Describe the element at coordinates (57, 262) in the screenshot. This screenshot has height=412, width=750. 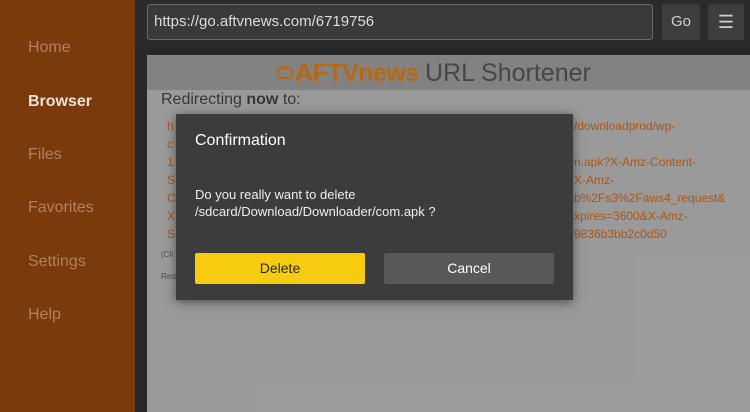
I see `sidebar-item-settings: Settings` at that location.